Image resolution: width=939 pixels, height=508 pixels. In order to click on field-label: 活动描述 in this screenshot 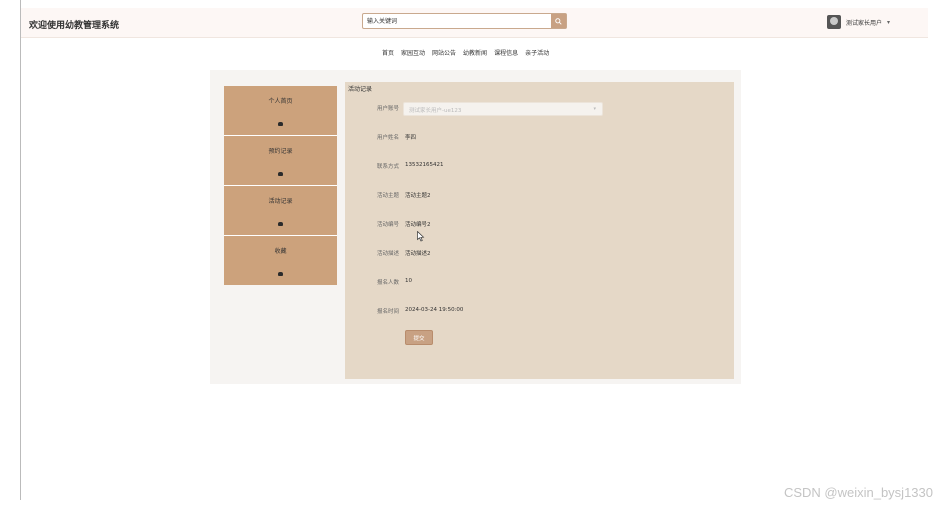, I will do `click(387, 254)`.